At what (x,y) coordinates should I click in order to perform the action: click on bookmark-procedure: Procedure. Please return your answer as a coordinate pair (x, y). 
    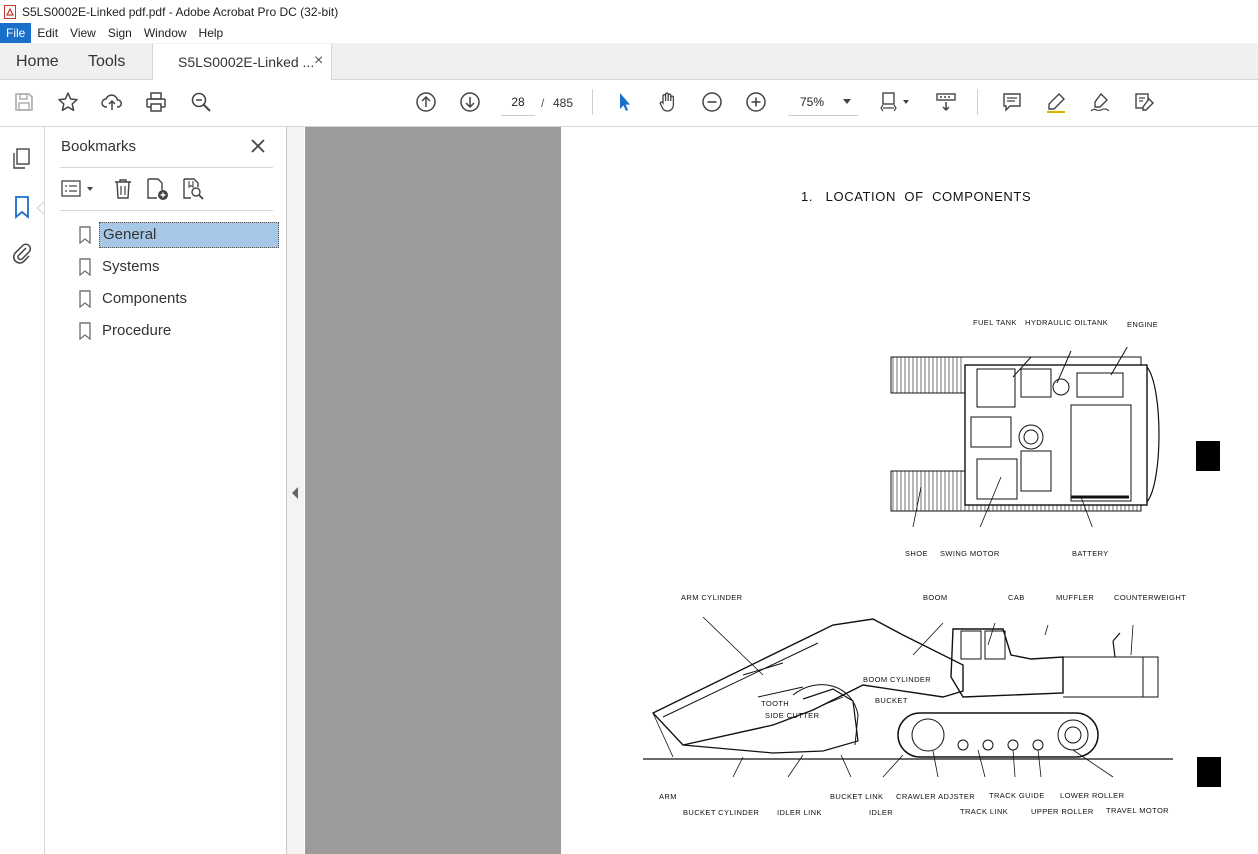
    Looking at the image, I should click on (126, 331).